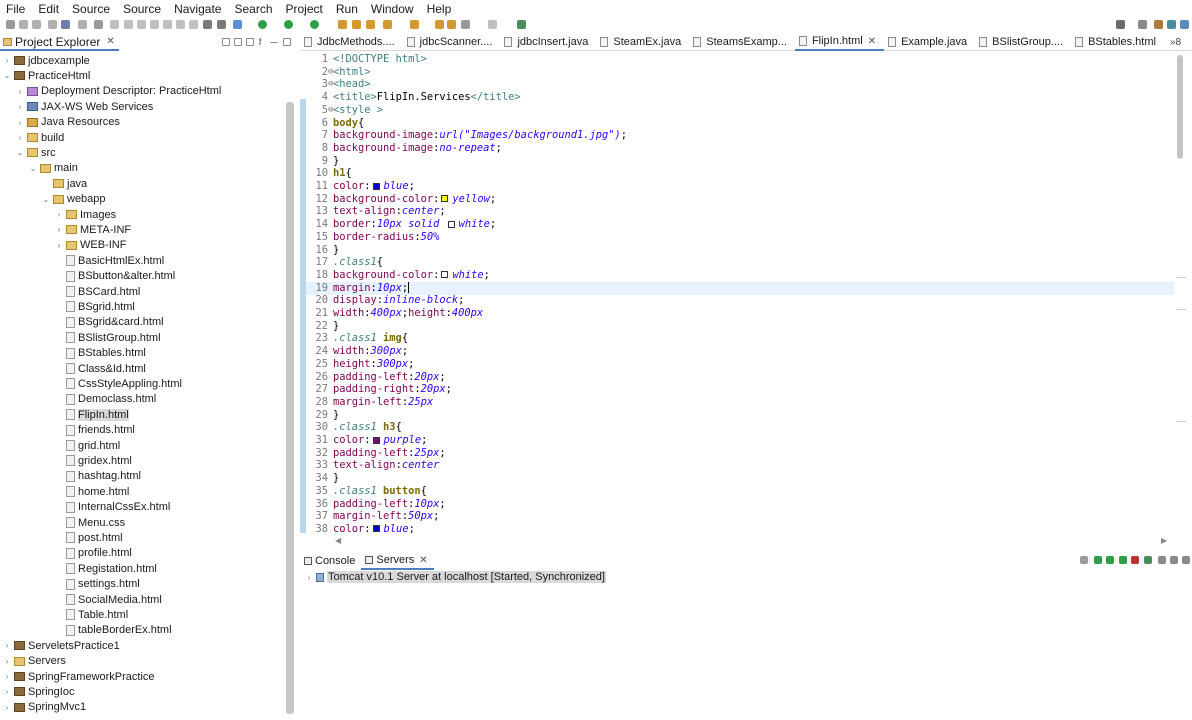 The height and width of the screenshot is (720, 1192). I want to click on profile-server-icon, so click(1123, 560).